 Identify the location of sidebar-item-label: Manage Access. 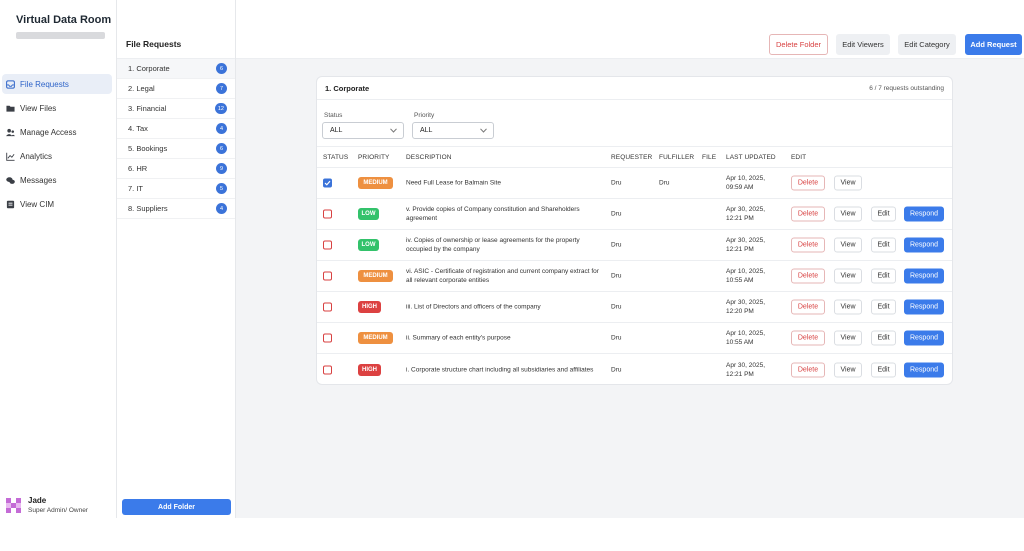
(48, 132).